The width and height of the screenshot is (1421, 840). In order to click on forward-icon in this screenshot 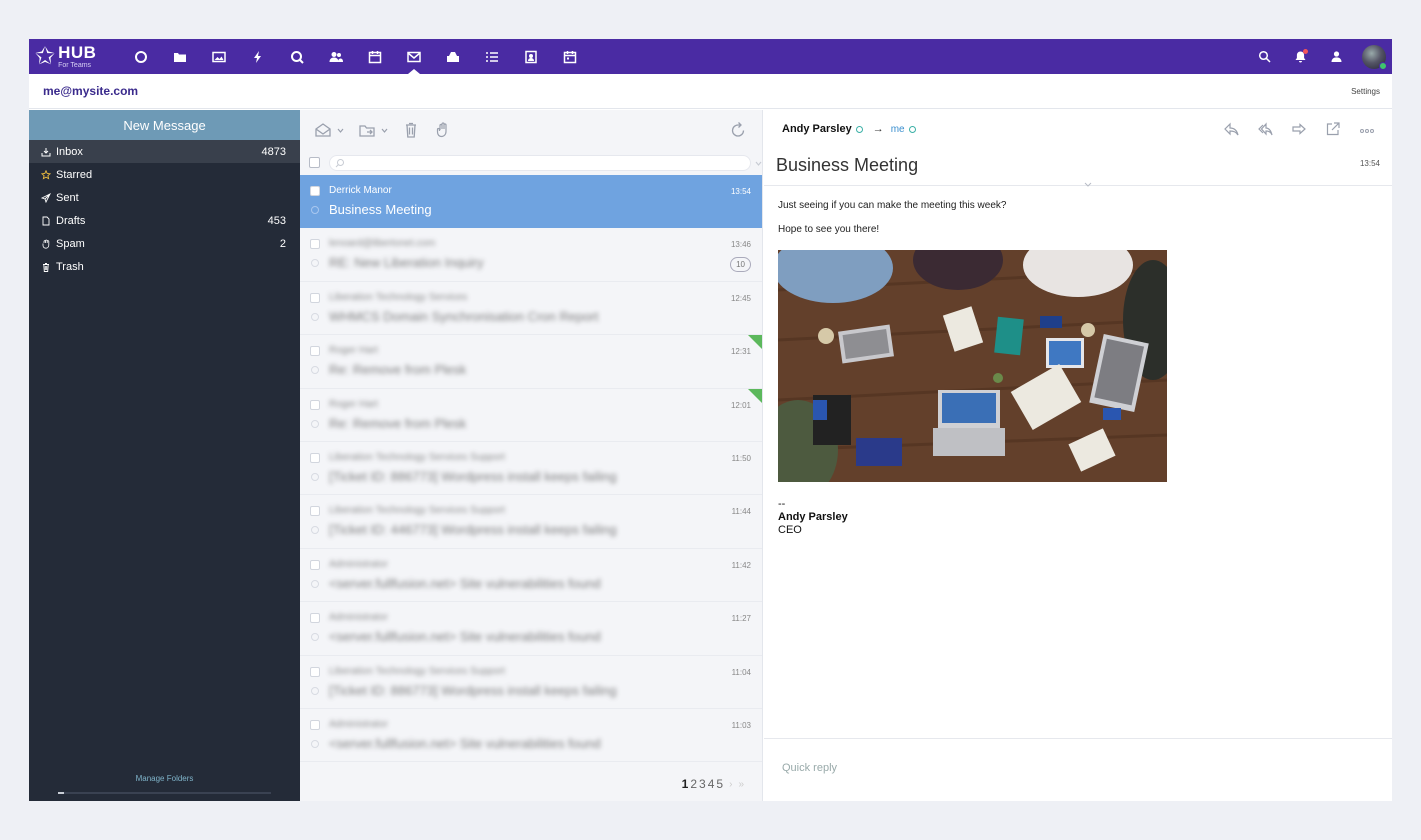, I will do `click(1299, 129)`.